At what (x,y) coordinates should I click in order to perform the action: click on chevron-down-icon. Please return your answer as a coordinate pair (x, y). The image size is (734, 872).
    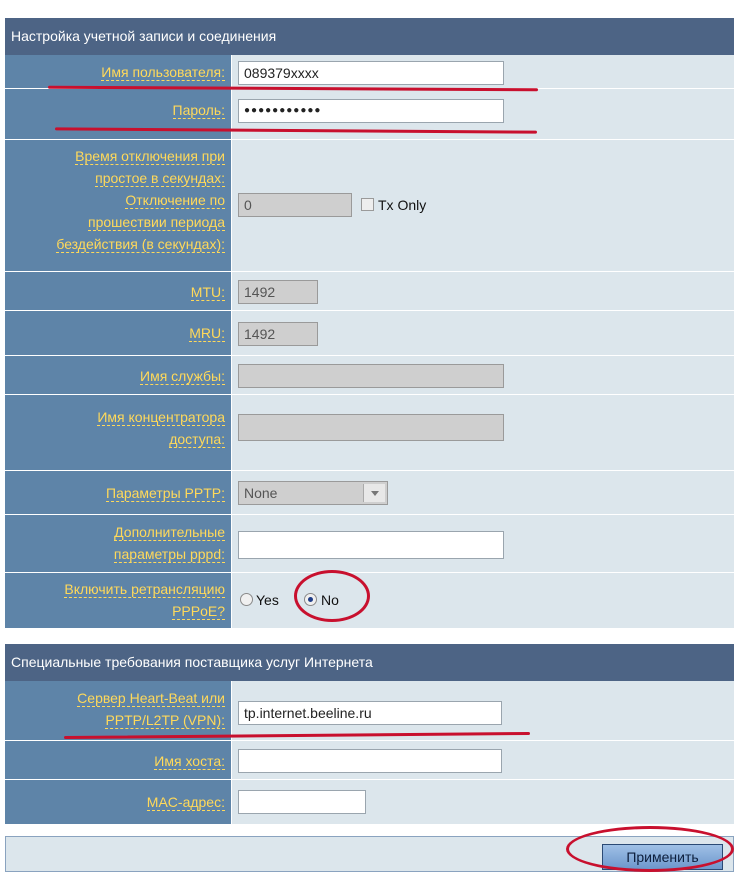
    Looking at the image, I should click on (374, 493).